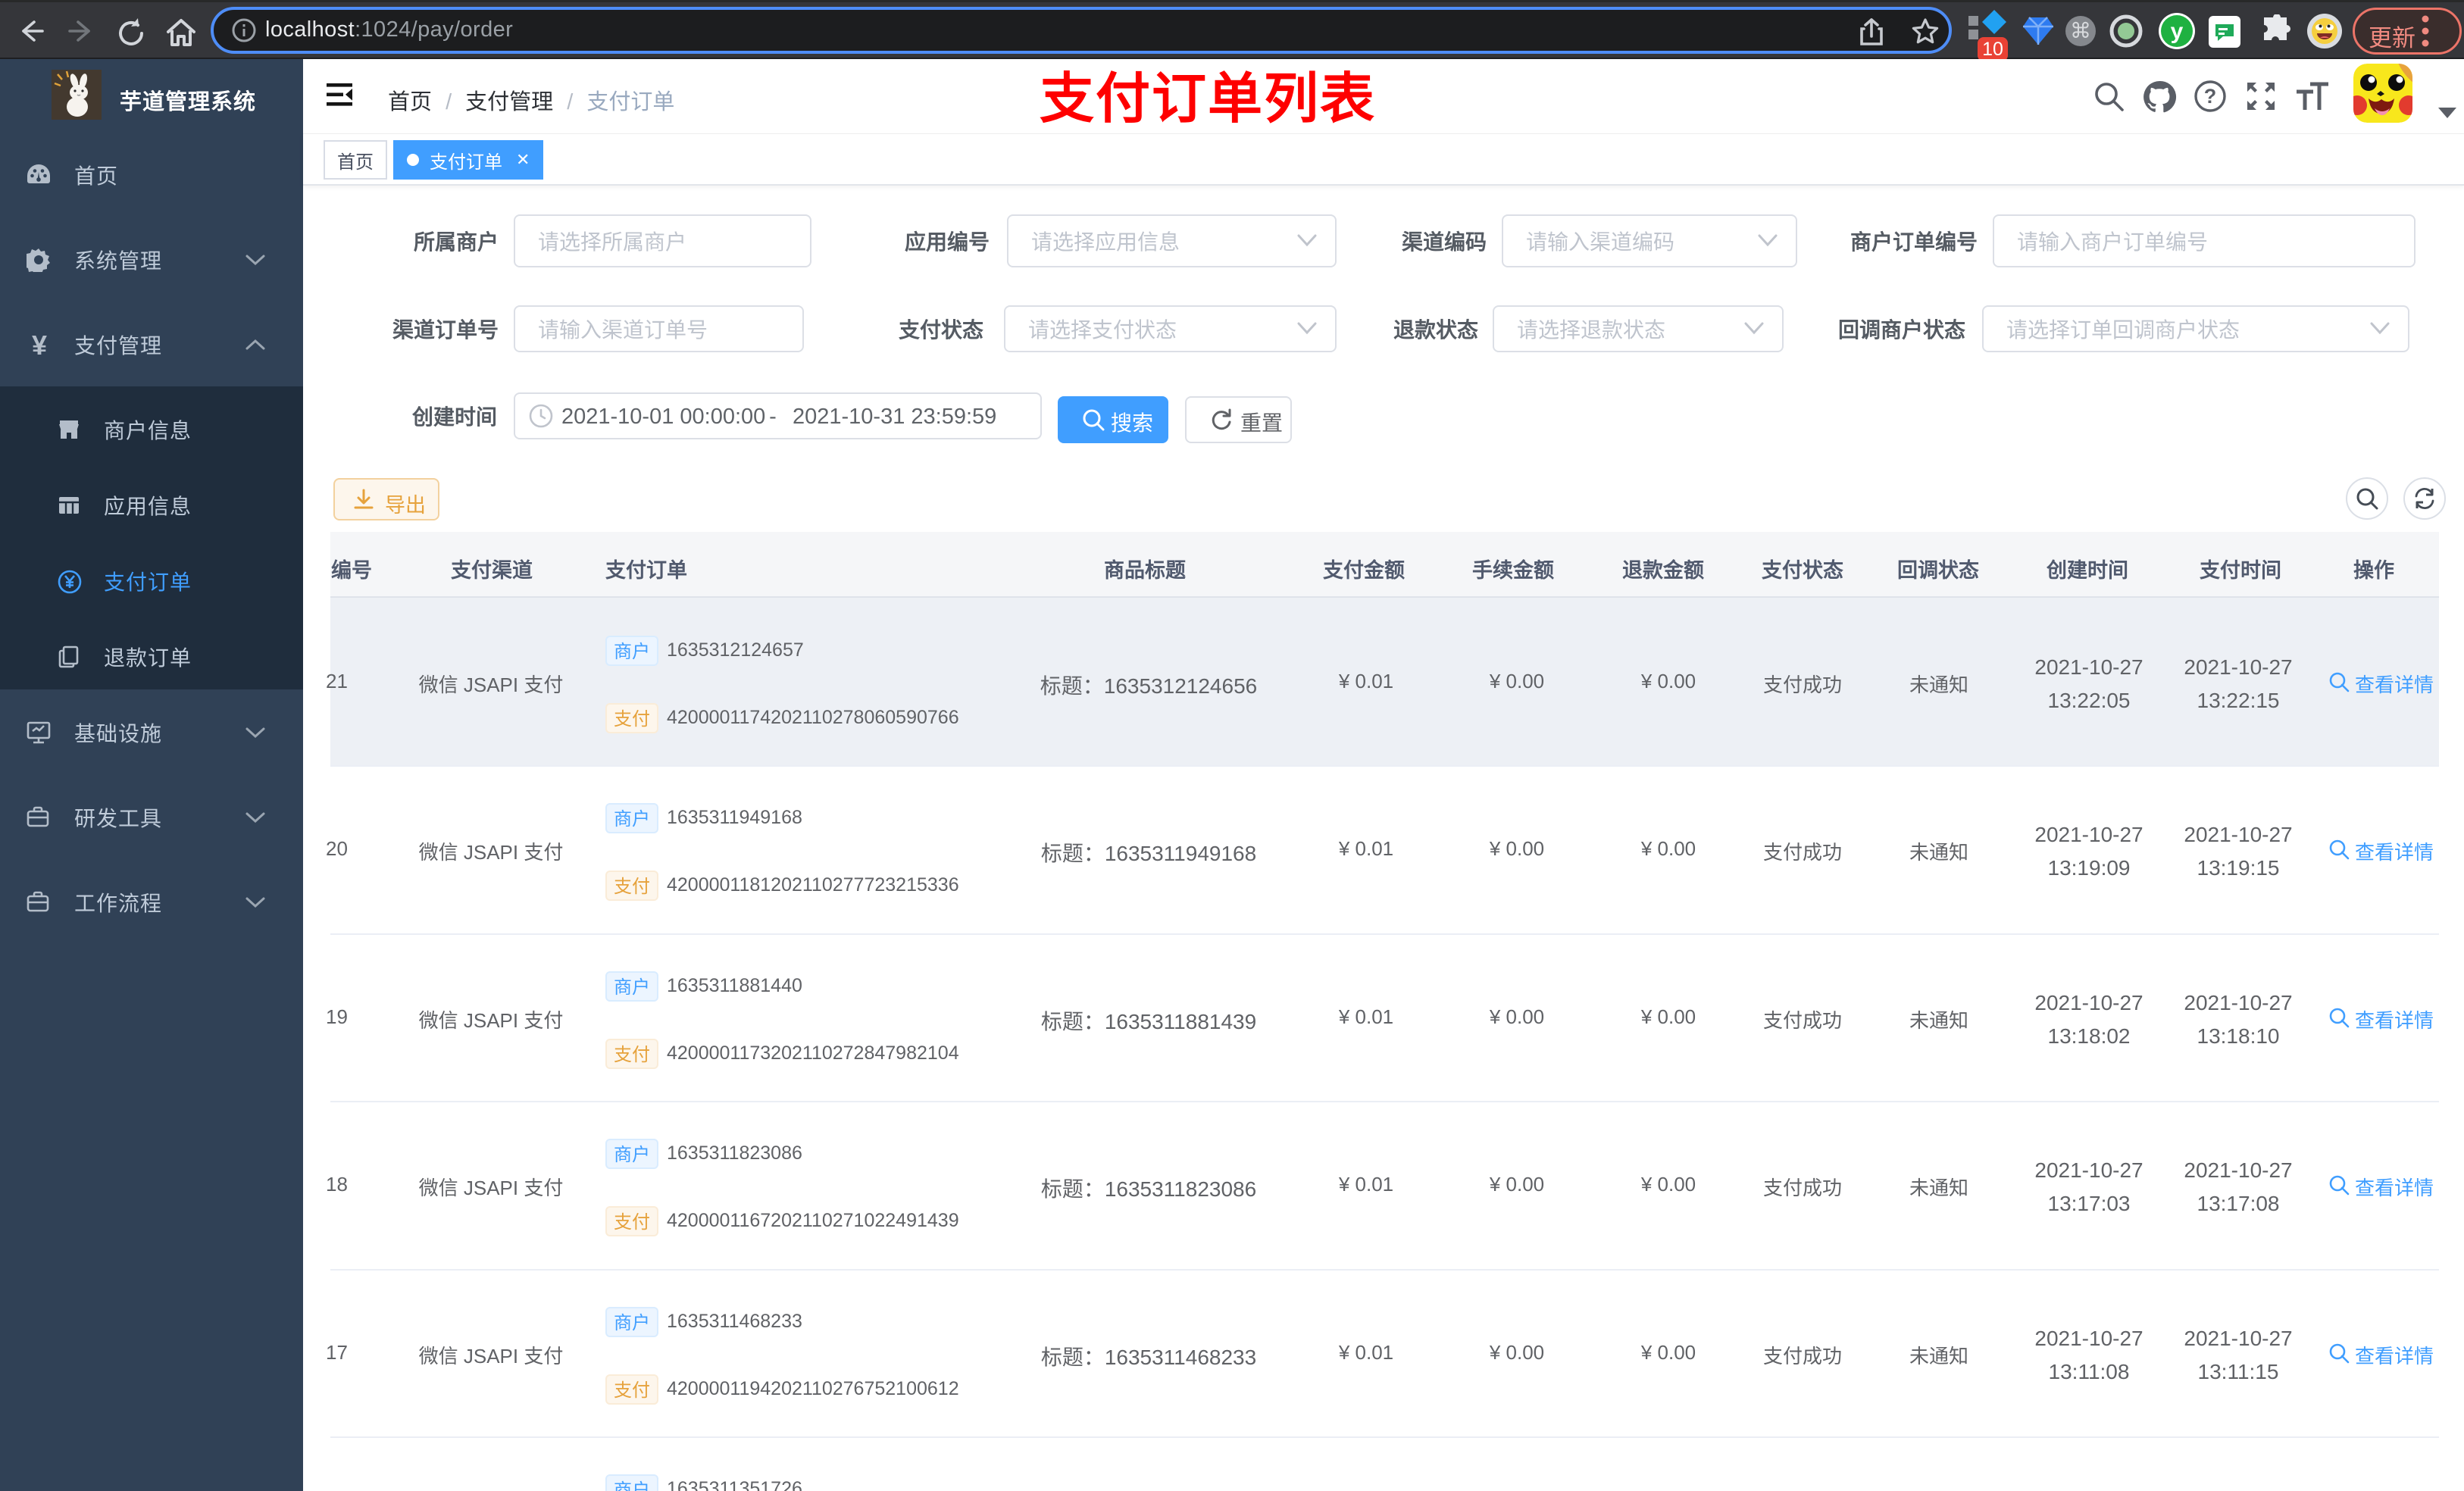 The image size is (2464, 1491). What do you see at coordinates (2177, 31) in the screenshot?
I see `svg-text: y` at bounding box center [2177, 31].